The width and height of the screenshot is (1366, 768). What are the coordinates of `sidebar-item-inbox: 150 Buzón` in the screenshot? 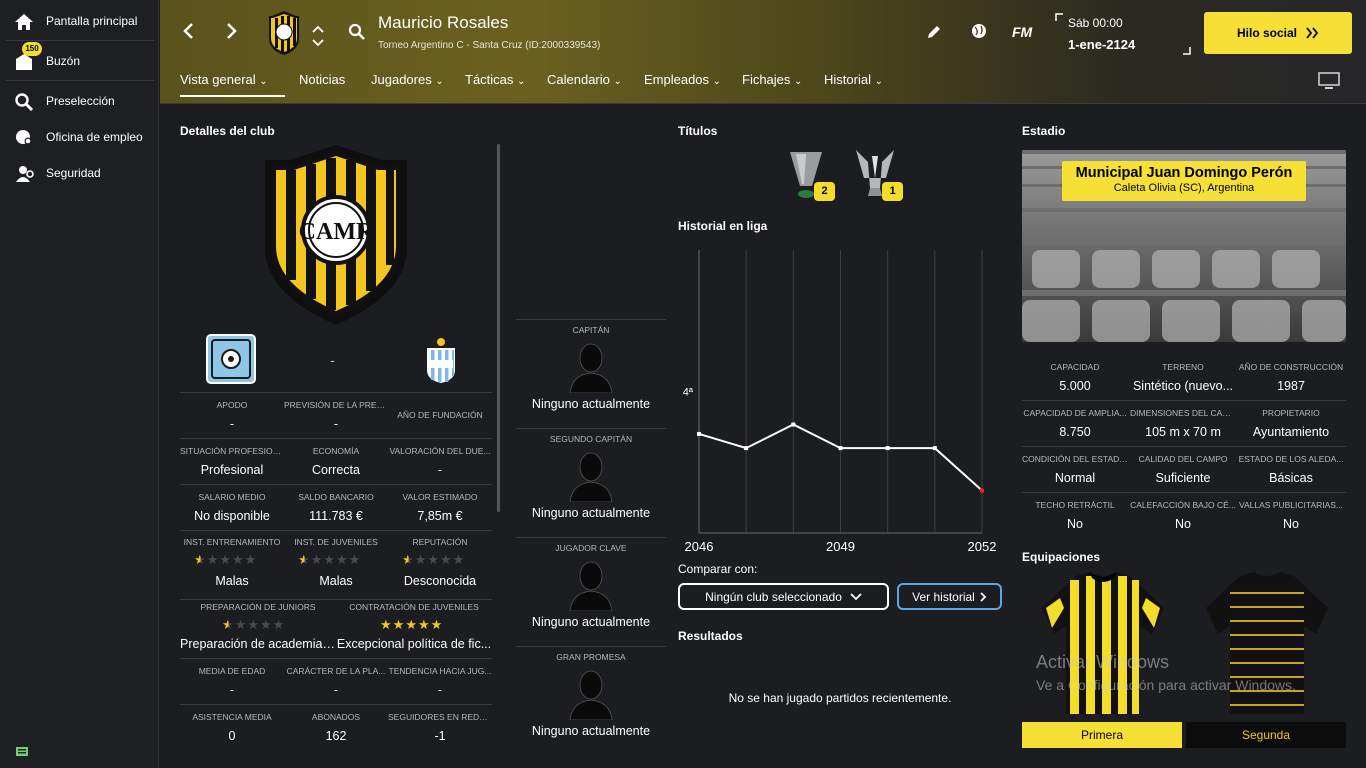 It's located at (79, 61).